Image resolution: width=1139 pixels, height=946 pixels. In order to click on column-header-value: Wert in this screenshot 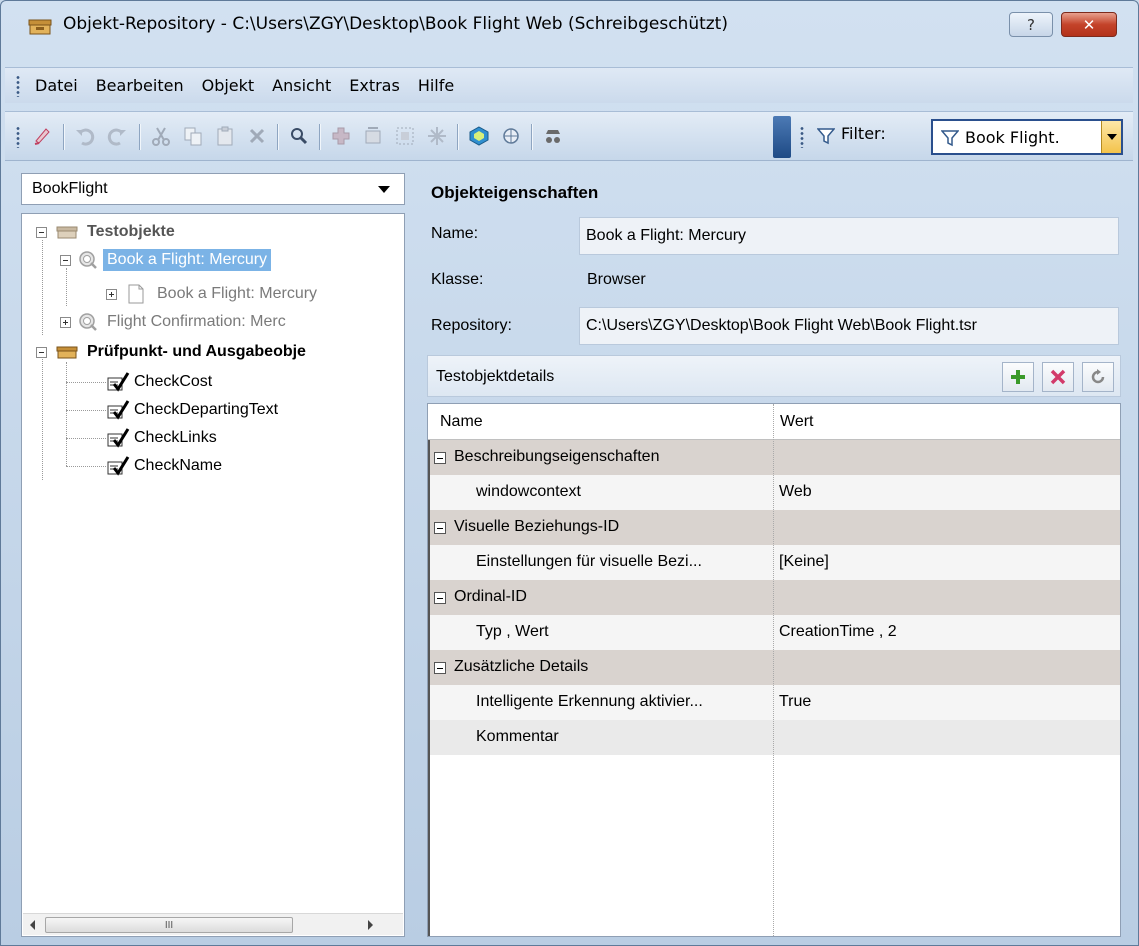, I will do `click(796, 422)`.